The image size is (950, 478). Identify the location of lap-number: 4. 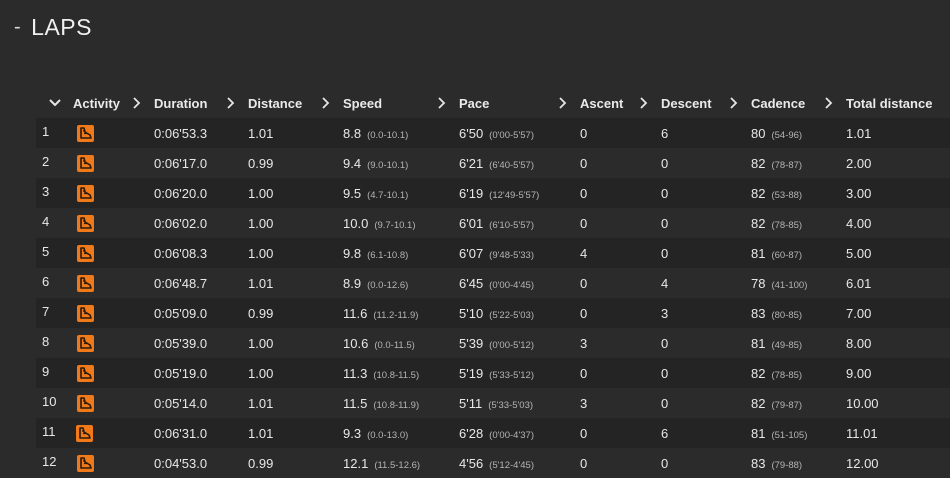
(46, 222).